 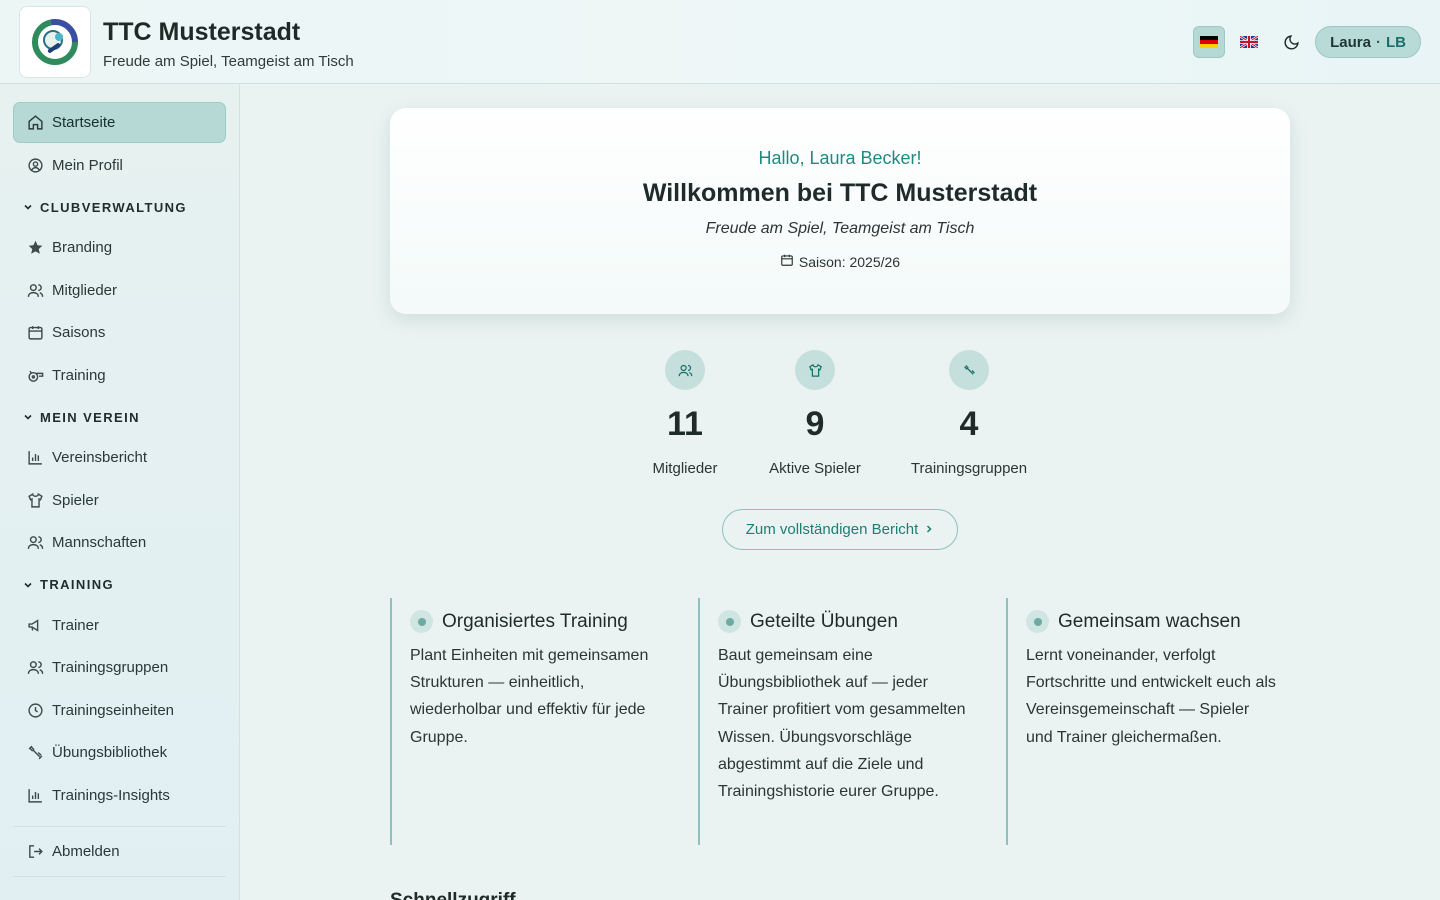 What do you see at coordinates (202, 32) in the screenshot?
I see `club-name: TTC Musterstadt` at bounding box center [202, 32].